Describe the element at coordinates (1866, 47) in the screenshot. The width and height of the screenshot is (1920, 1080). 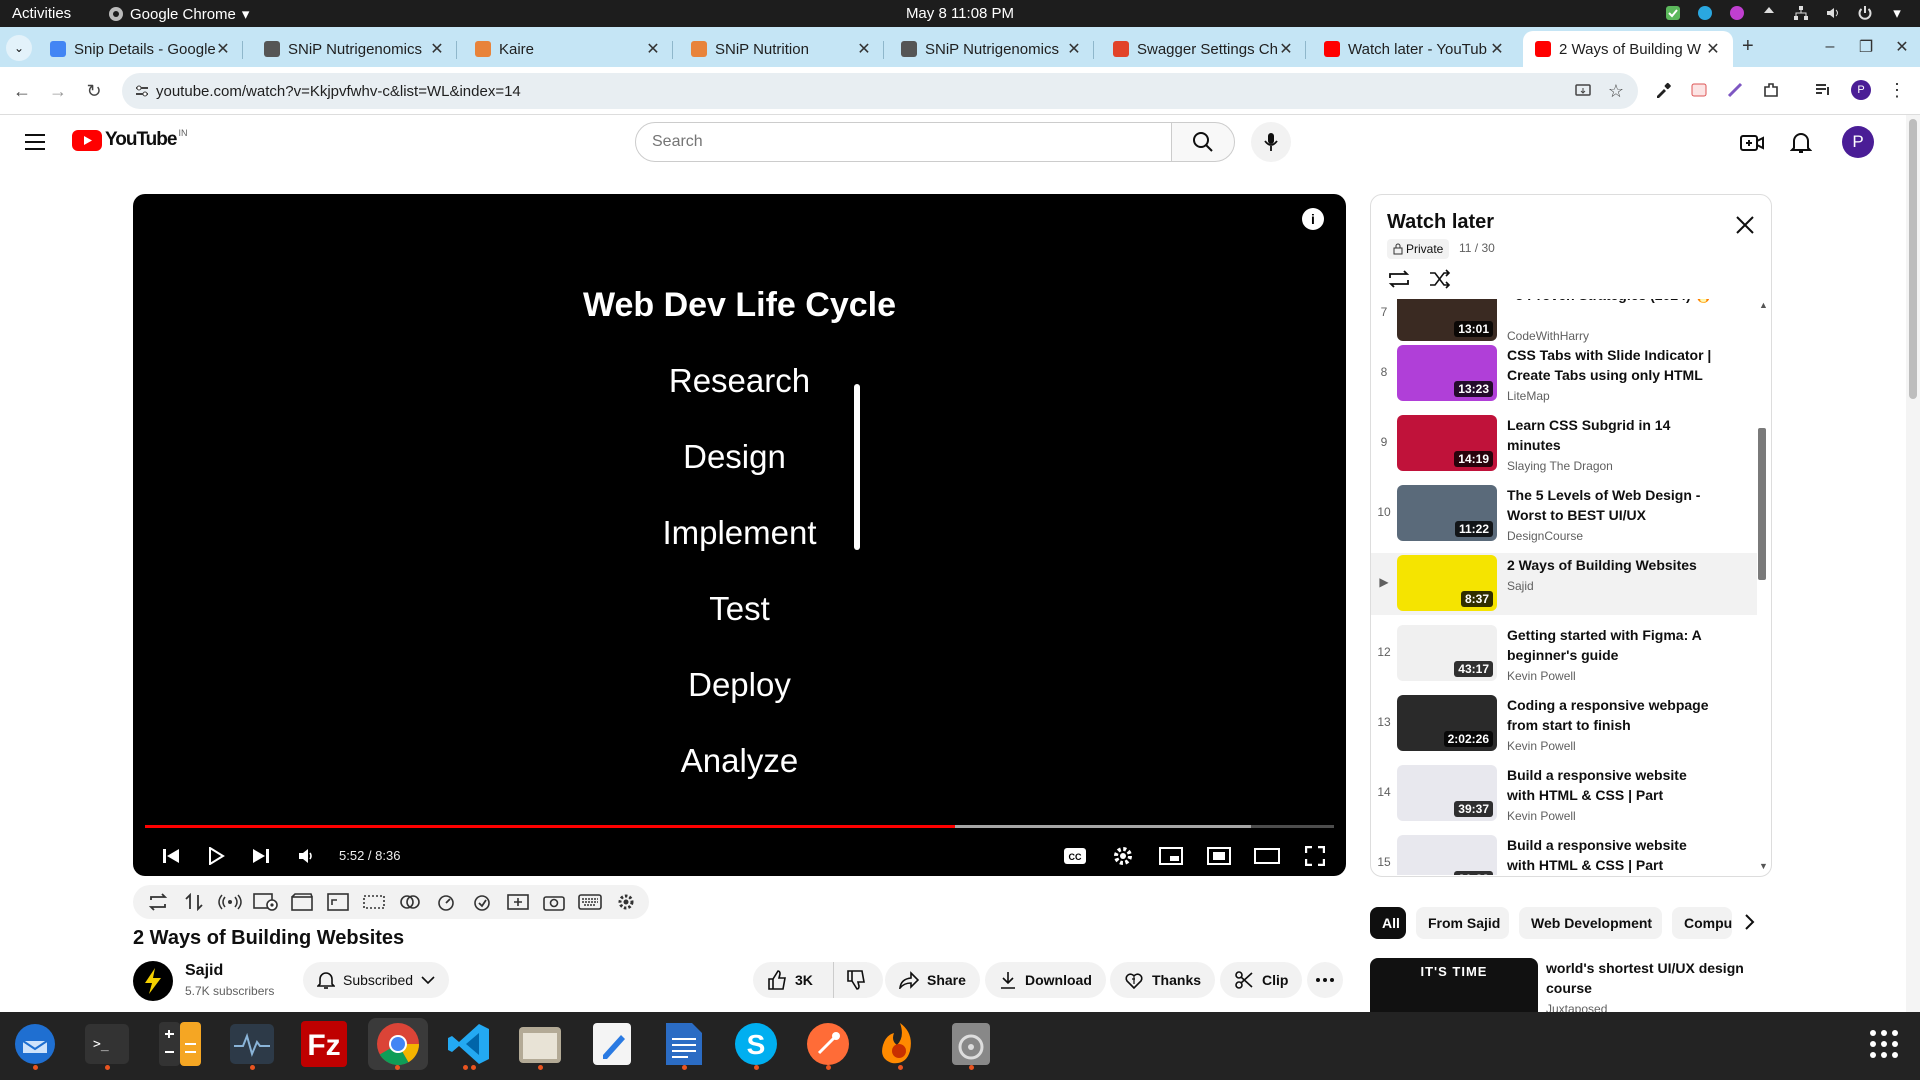
I see `restore-icon: ❐` at that location.